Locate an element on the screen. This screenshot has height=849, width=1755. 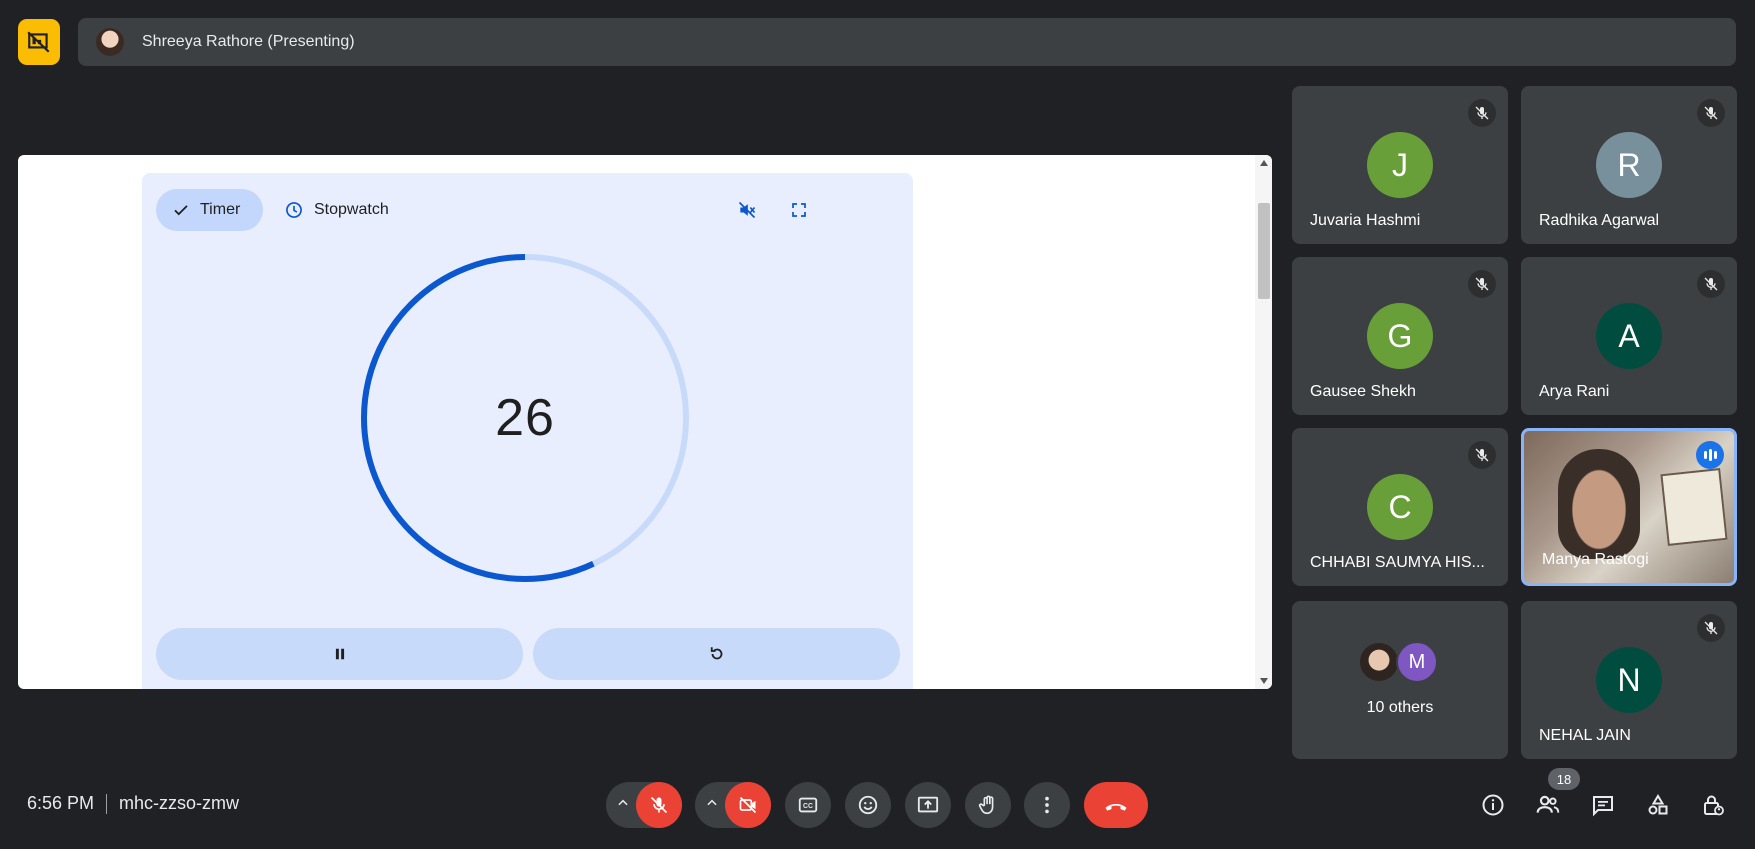
tab-stopwatch: Stopwatch is located at coordinates (332, 210).